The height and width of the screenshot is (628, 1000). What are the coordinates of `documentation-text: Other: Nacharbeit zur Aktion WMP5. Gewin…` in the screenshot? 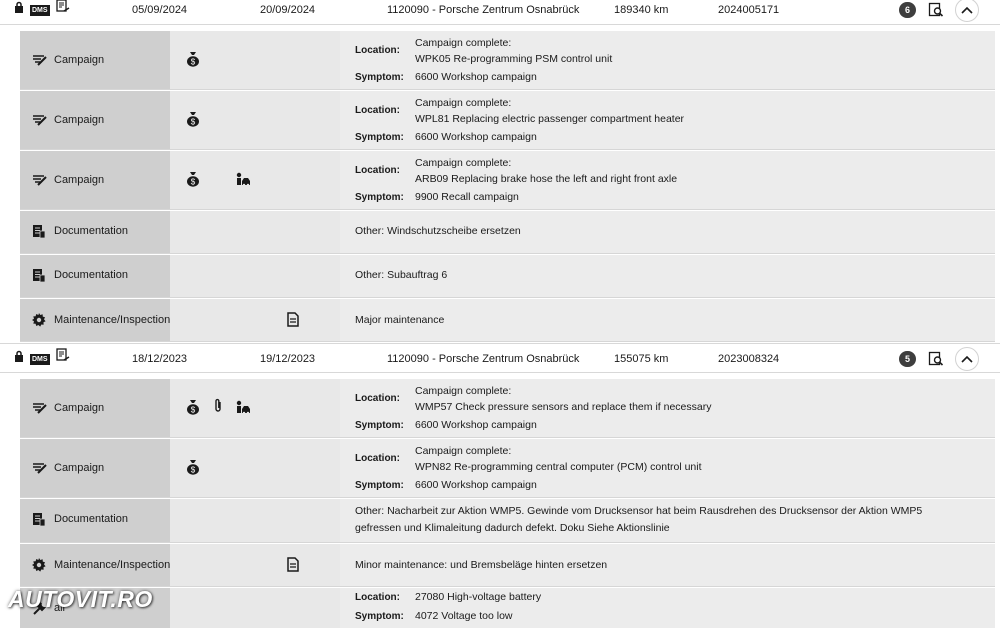 It's located at (639, 519).